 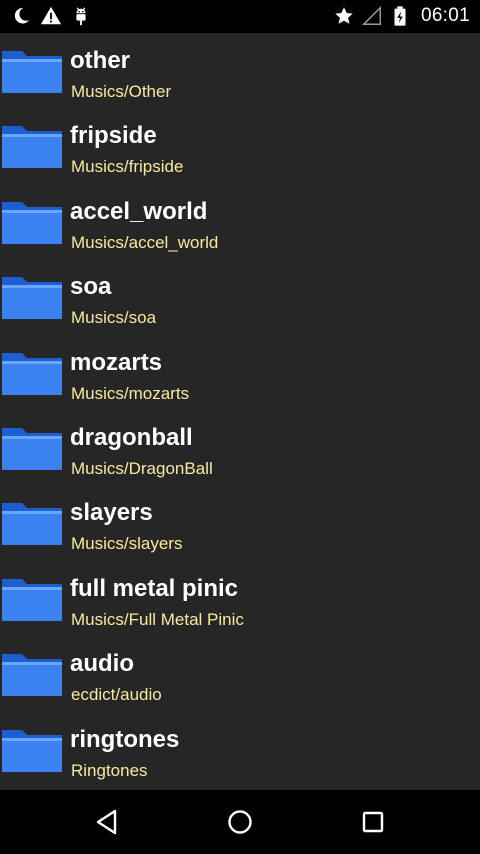 What do you see at coordinates (240, 749) in the screenshot?
I see `folder-item-ringtones: ringtones Ringtones` at bounding box center [240, 749].